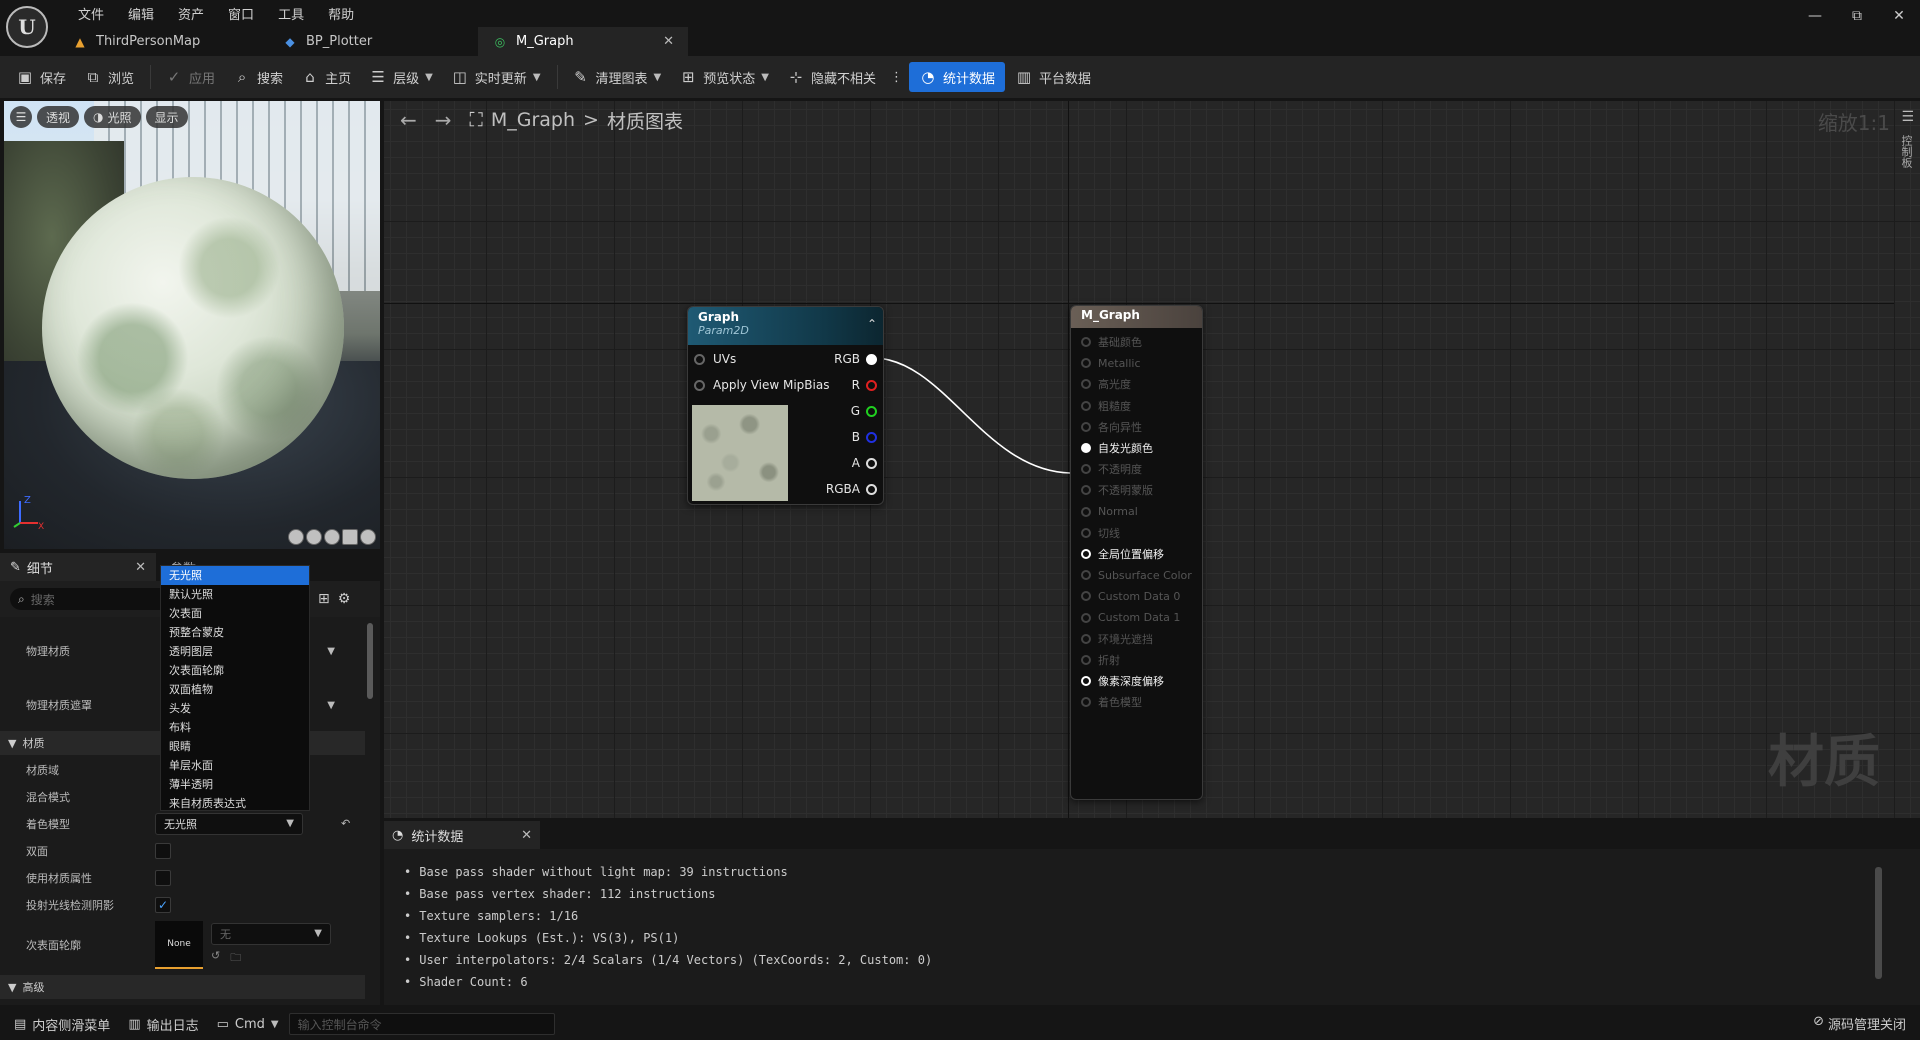  Describe the element at coordinates (831, 77) in the screenshot. I see `hide-unrelated-button: ⊹ 隐藏不相关` at that location.